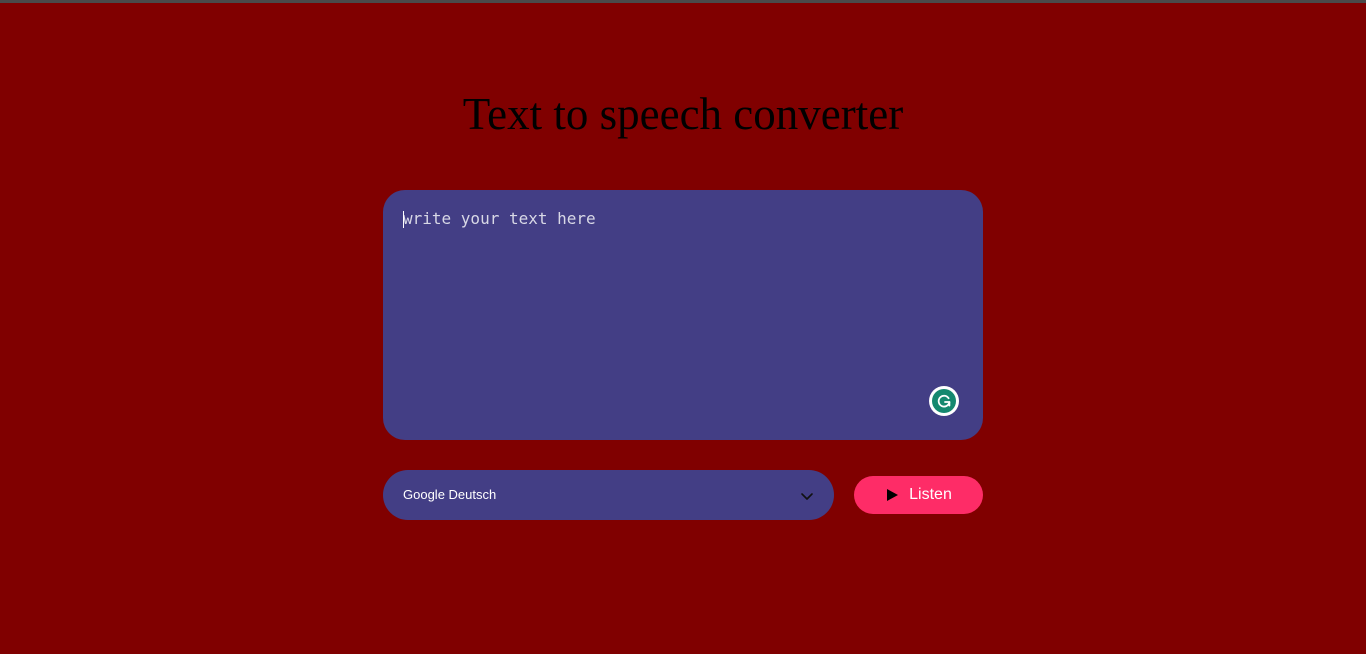 This screenshot has height=654, width=1366. Describe the element at coordinates (683, 1) in the screenshot. I see `window-top-border` at that location.